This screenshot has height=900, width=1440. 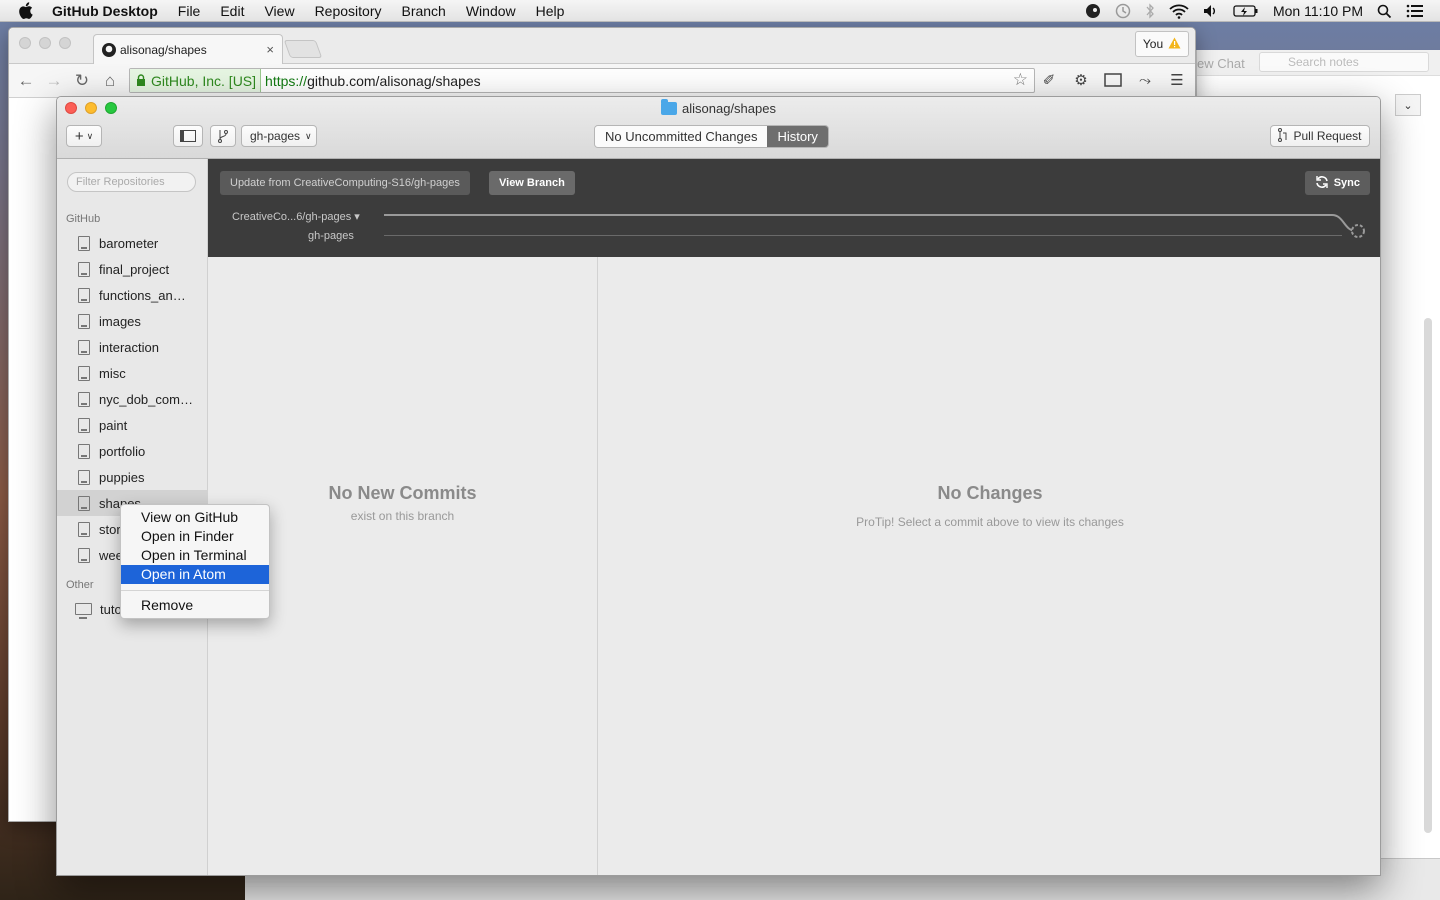 I want to click on ev-certificate-badge: GitHub, Inc. [US], so click(x=196, y=80).